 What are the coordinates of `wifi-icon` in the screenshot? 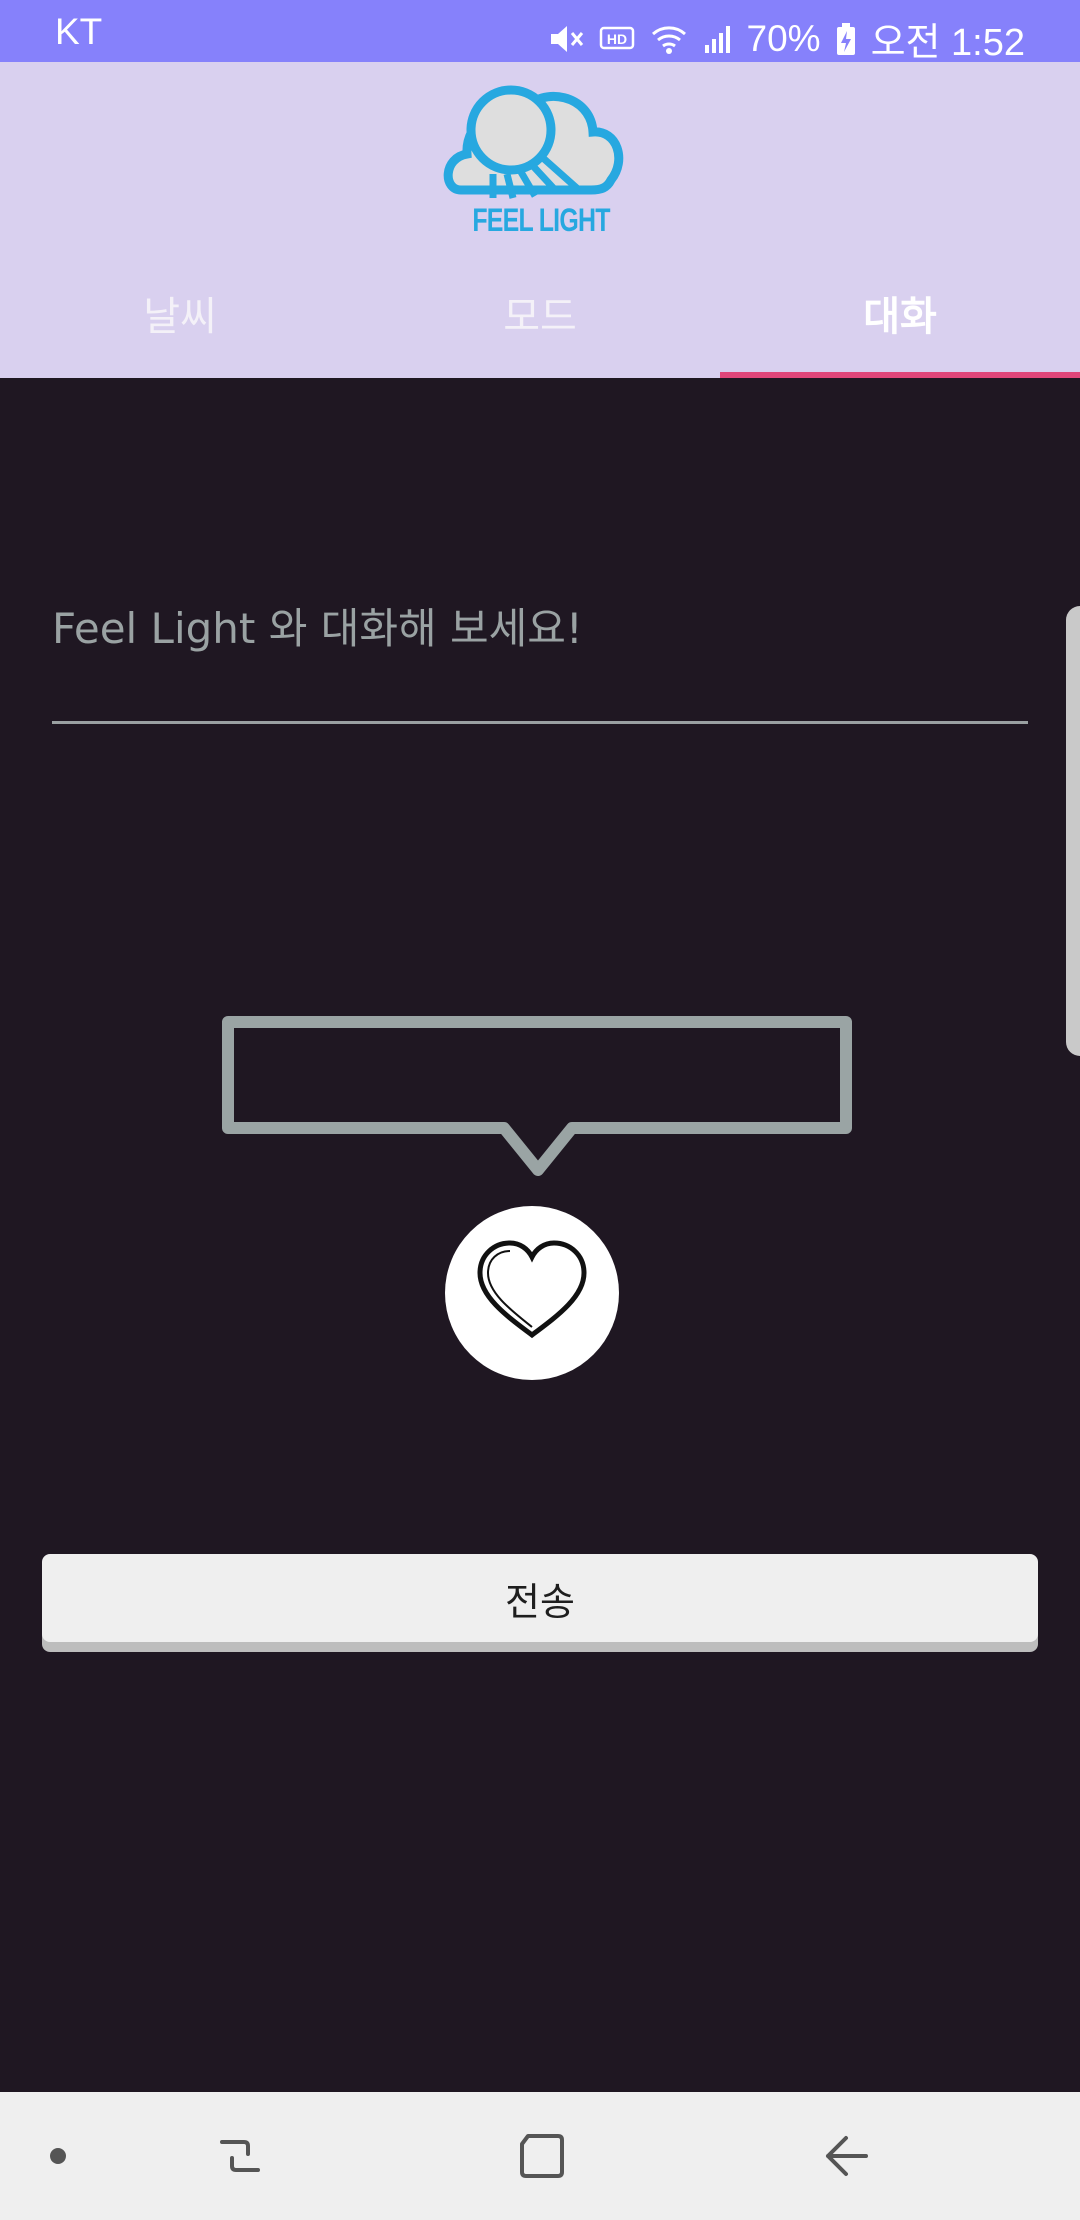 It's located at (669, 39).